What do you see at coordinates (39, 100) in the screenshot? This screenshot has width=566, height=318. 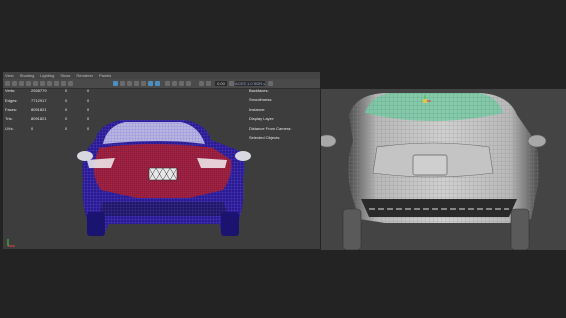 I see `stat-value: 7712917` at bounding box center [39, 100].